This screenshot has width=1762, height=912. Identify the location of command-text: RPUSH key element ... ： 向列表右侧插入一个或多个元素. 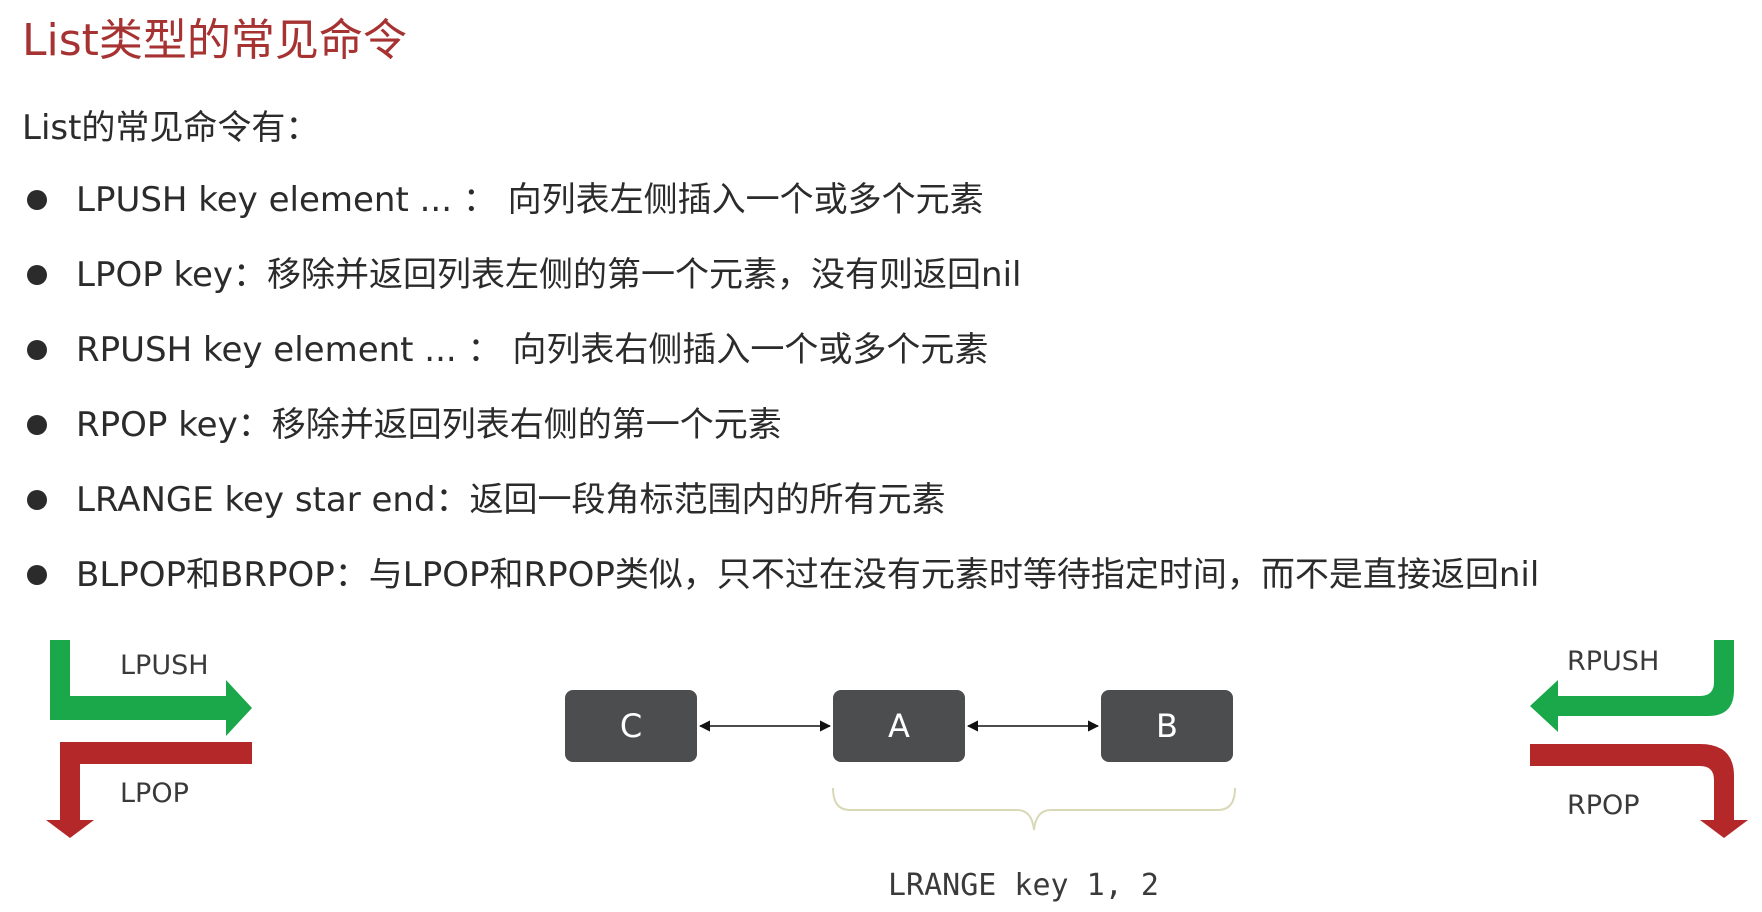
(532, 350).